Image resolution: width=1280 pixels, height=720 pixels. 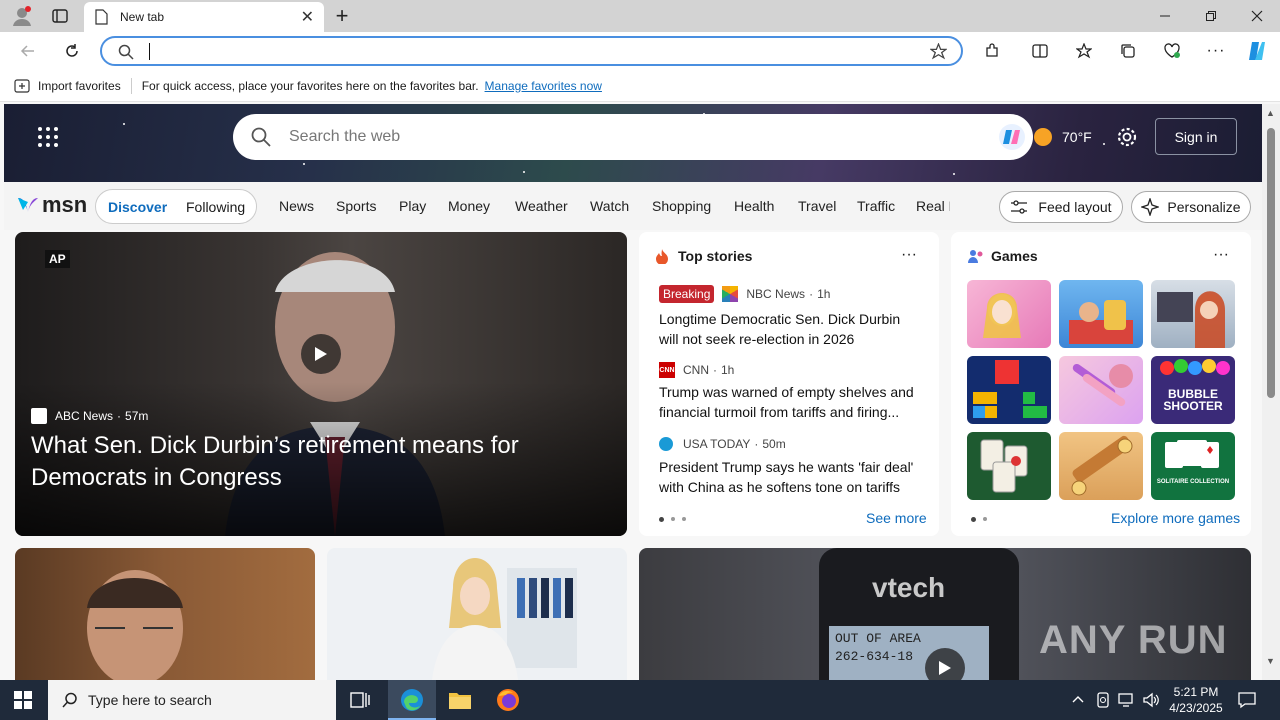 What do you see at coordinates (22, 16) in the screenshot?
I see `profile-icon` at bounding box center [22, 16].